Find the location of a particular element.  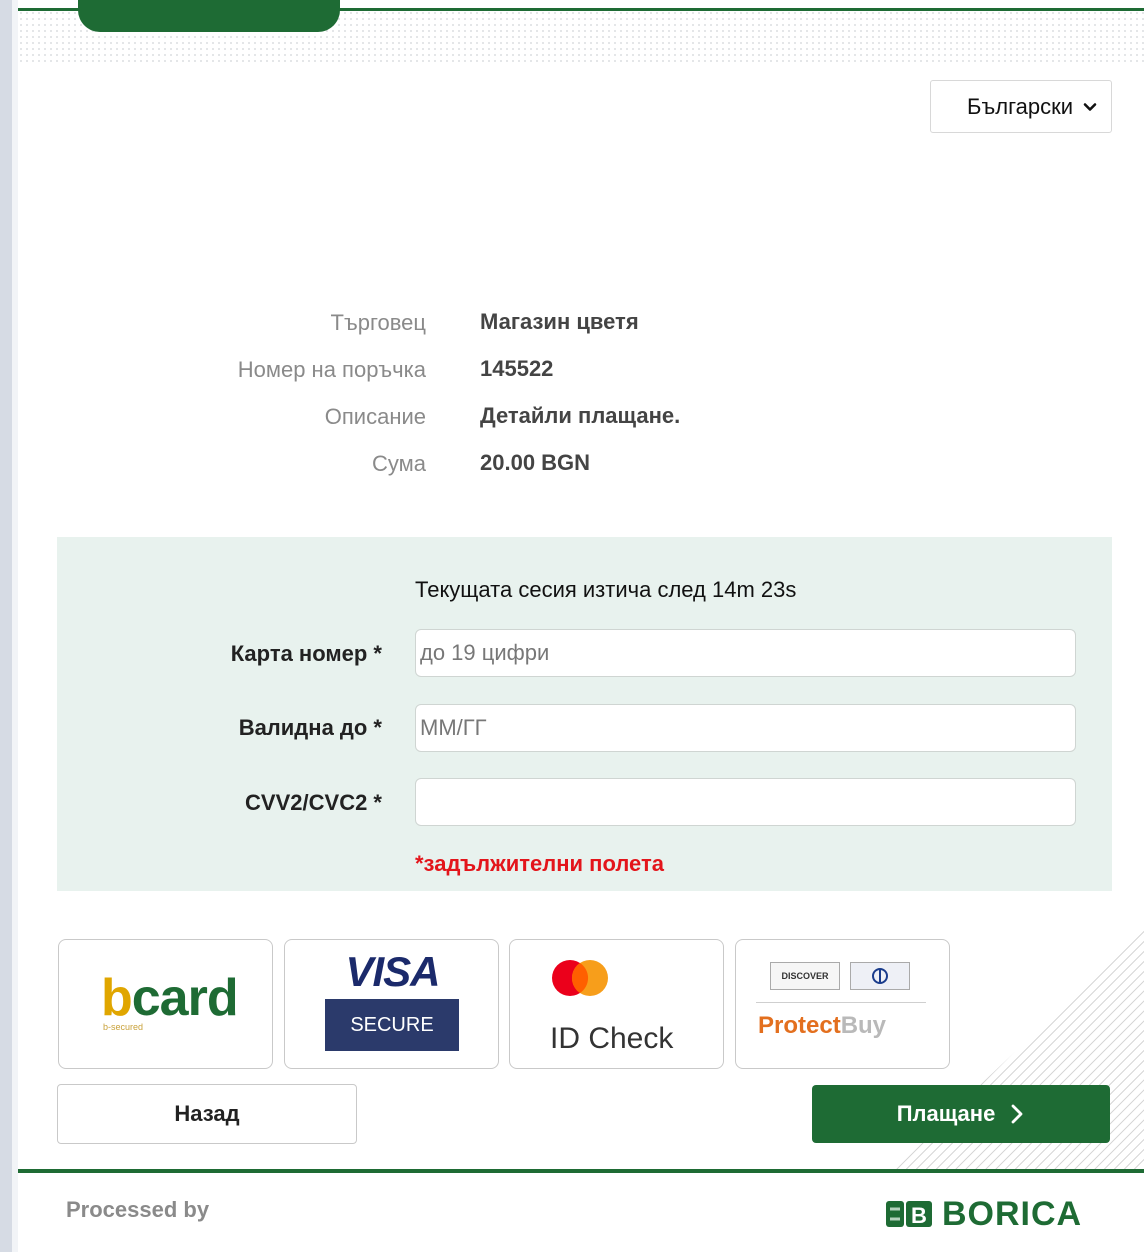

session-timer: Текущата сесия изтича след 14m 23s is located at coordinates (606, 589).